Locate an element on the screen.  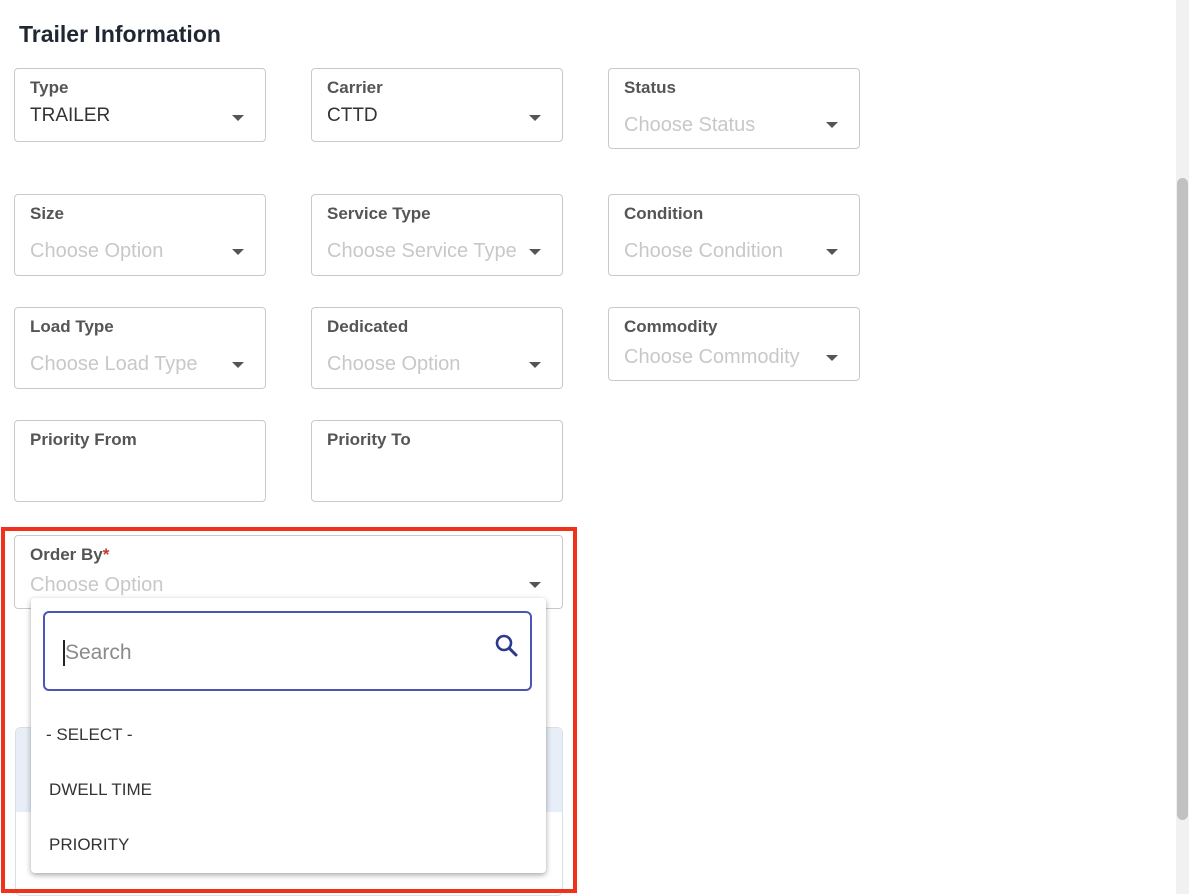
load-type-label: Load Type is located at coordinates (72, 326).